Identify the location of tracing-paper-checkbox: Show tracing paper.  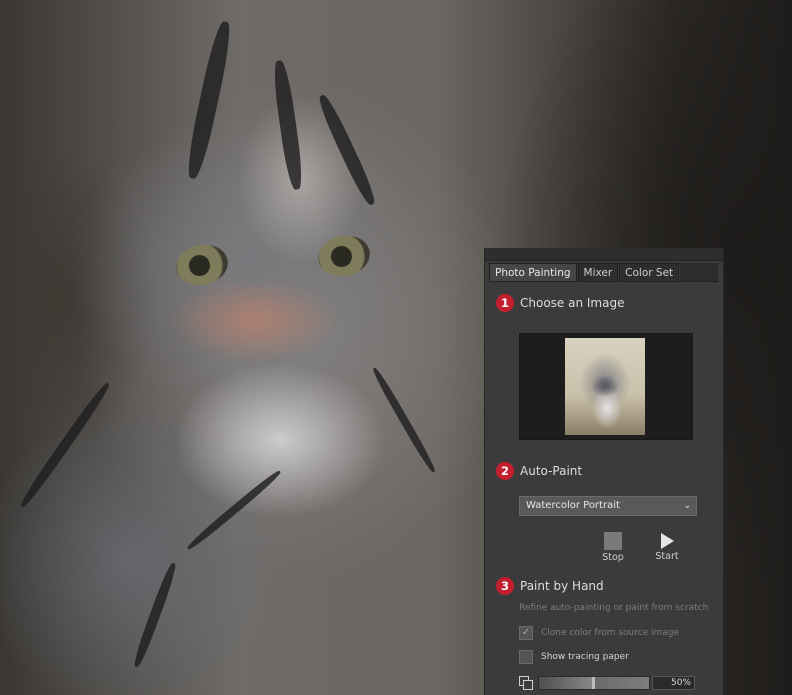
(574, 657).